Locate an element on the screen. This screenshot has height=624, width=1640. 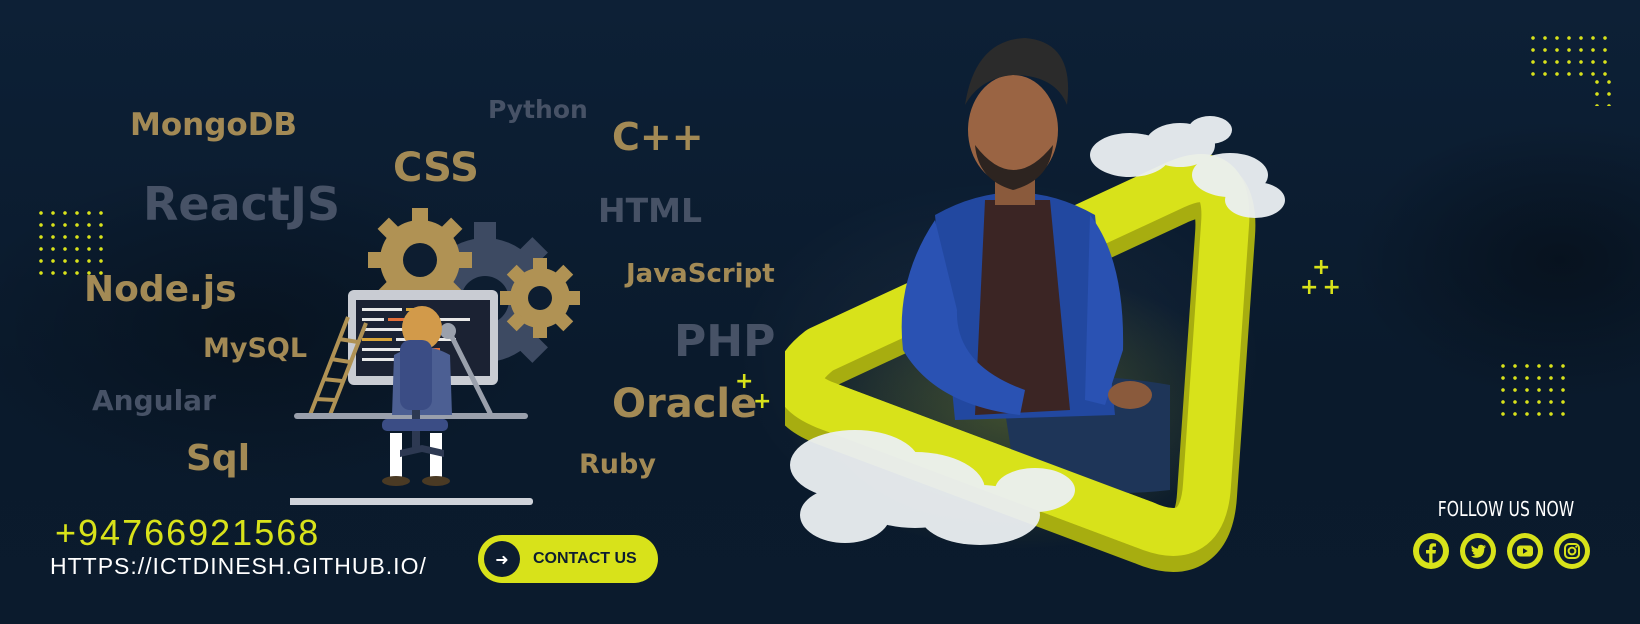
tech-word-nodejs: Node.js is located at coordinates (160, 289).